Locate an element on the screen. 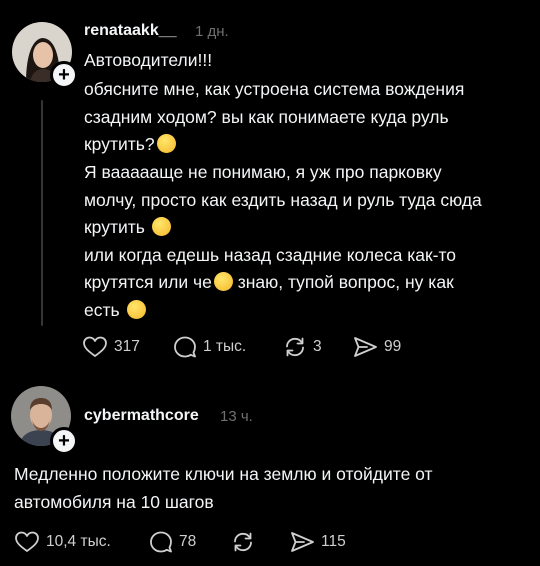 The image size is (540, 566). like-button: 317 is located at coordinates (111, 347).